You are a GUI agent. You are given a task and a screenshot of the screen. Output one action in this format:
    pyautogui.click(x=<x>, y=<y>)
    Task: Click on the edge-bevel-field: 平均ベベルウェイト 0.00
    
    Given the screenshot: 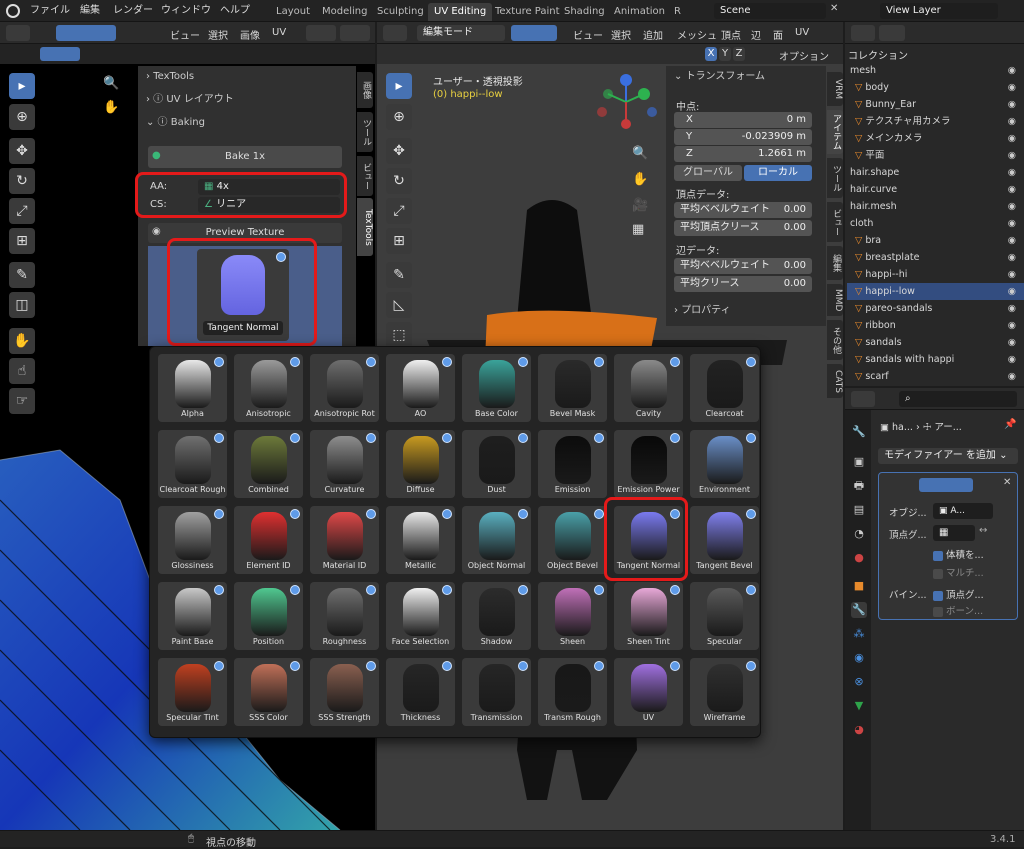 What is the action you would take?
    pyautogui.click(x=743, y=266)
    